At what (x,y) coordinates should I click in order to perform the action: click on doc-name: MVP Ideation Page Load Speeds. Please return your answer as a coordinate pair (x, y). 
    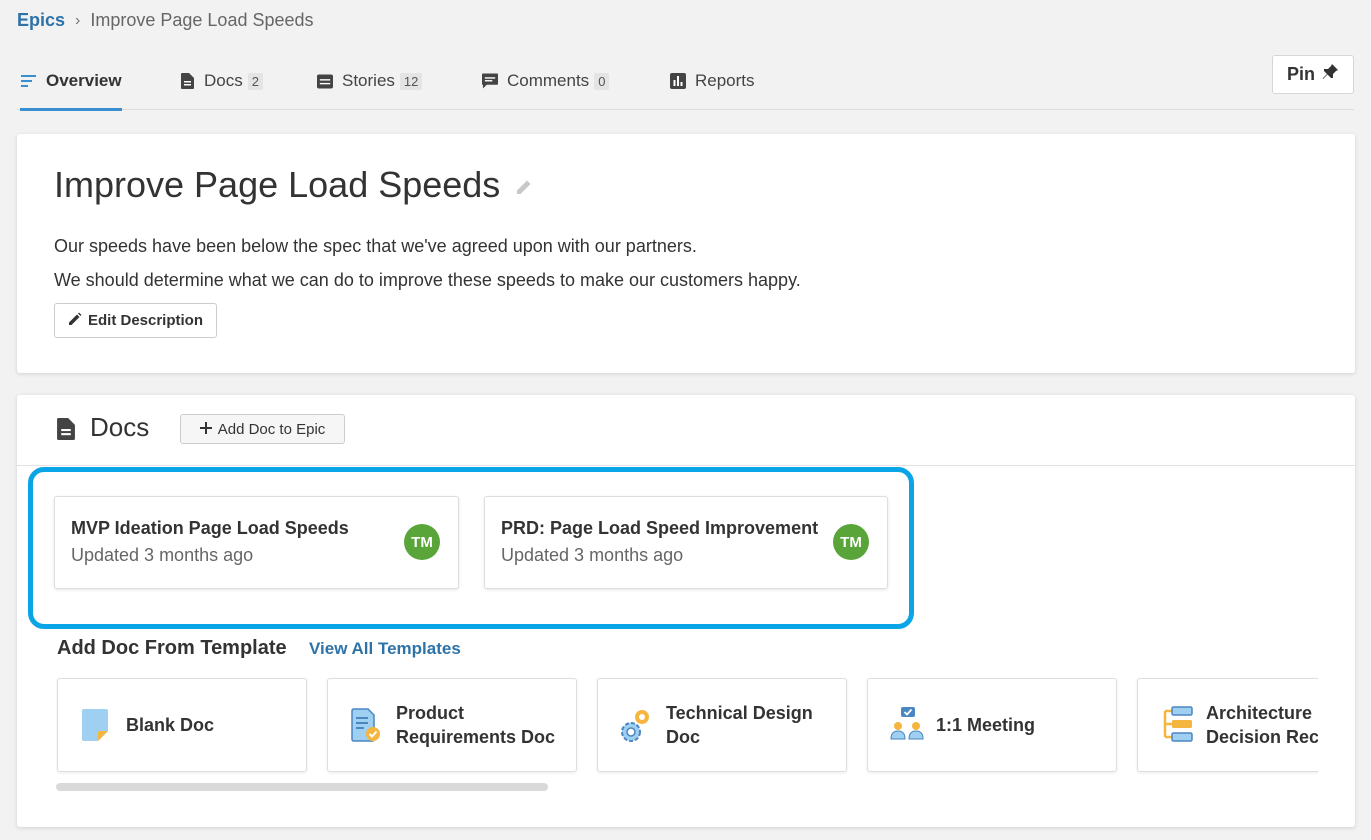
    Looking at the image, I should click on (210, 528).